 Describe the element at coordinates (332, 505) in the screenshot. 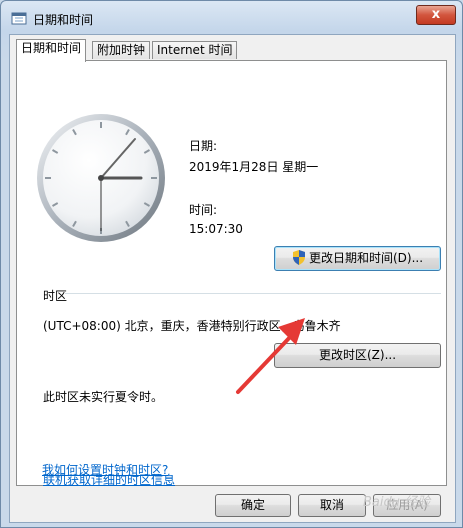

I see `cancel-button: 取消` at that location.